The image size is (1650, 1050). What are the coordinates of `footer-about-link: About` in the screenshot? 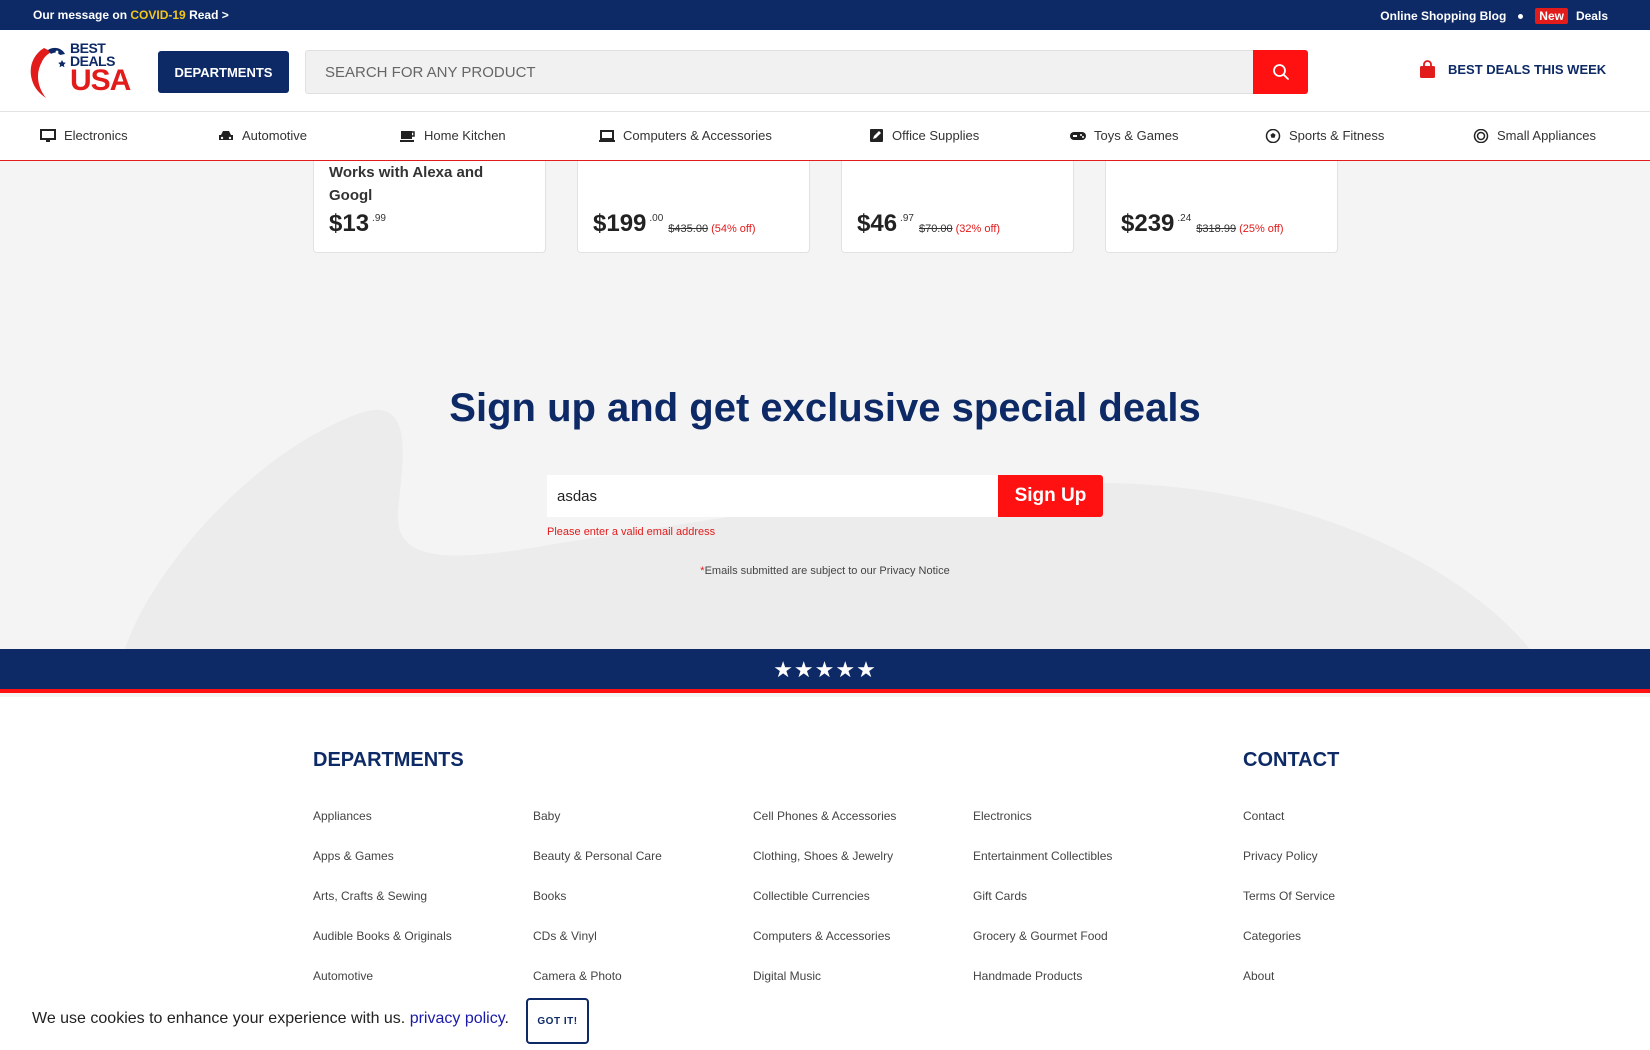 It's located at (1258, 976).